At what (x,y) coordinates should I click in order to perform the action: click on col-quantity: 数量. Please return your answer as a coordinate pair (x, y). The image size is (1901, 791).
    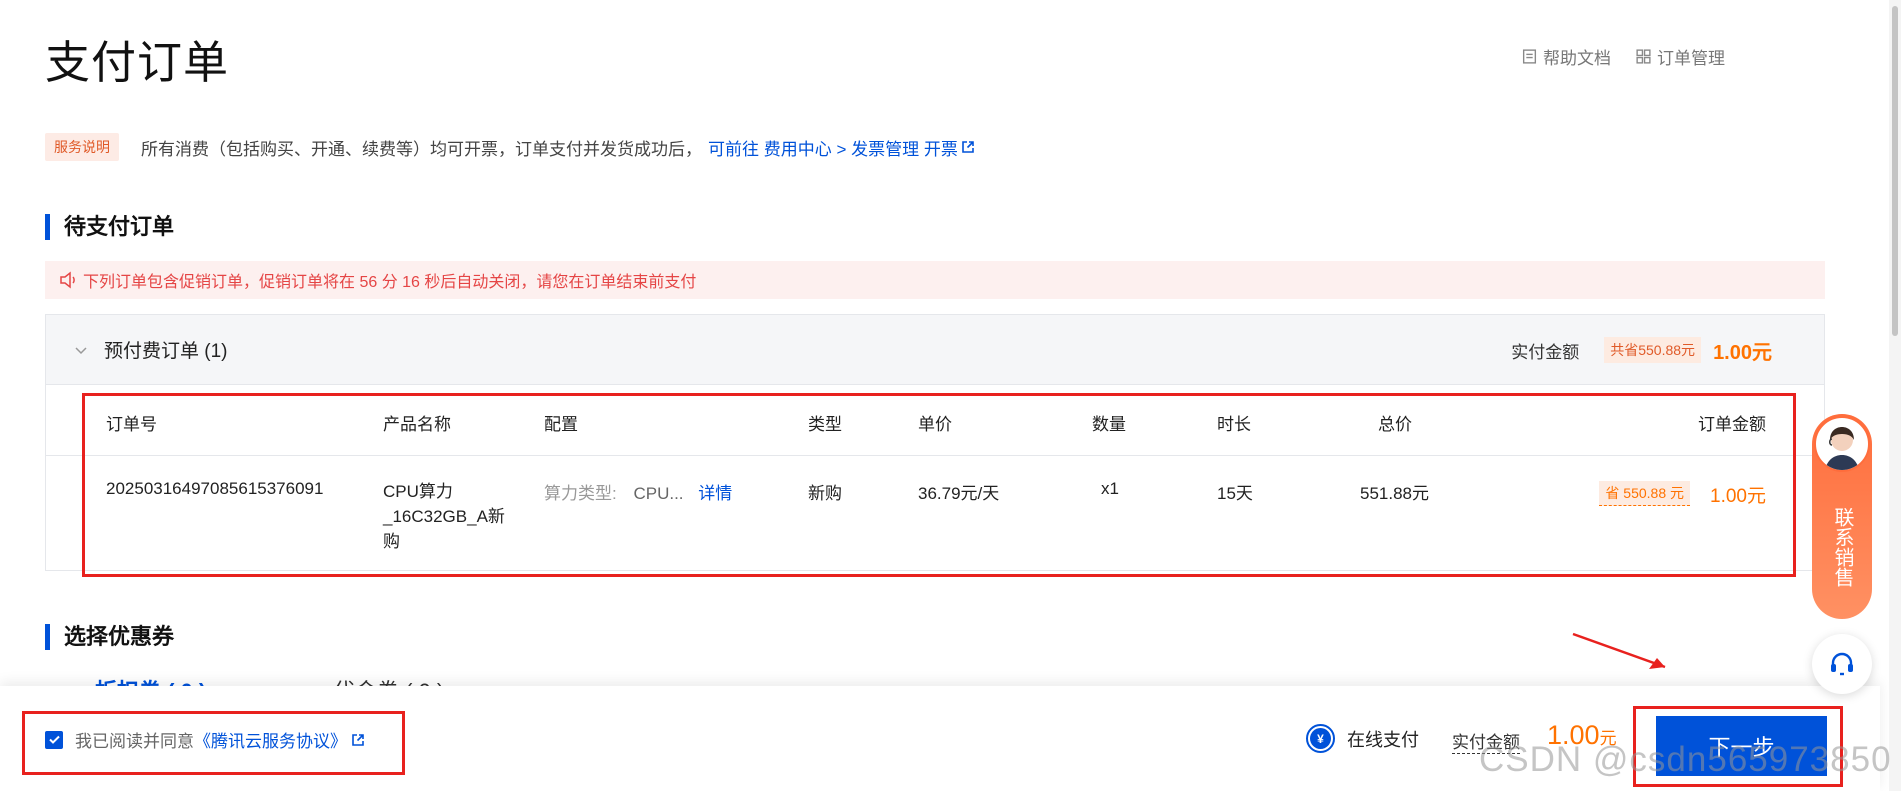
    Looking at the image, I should click on (1109, 424).